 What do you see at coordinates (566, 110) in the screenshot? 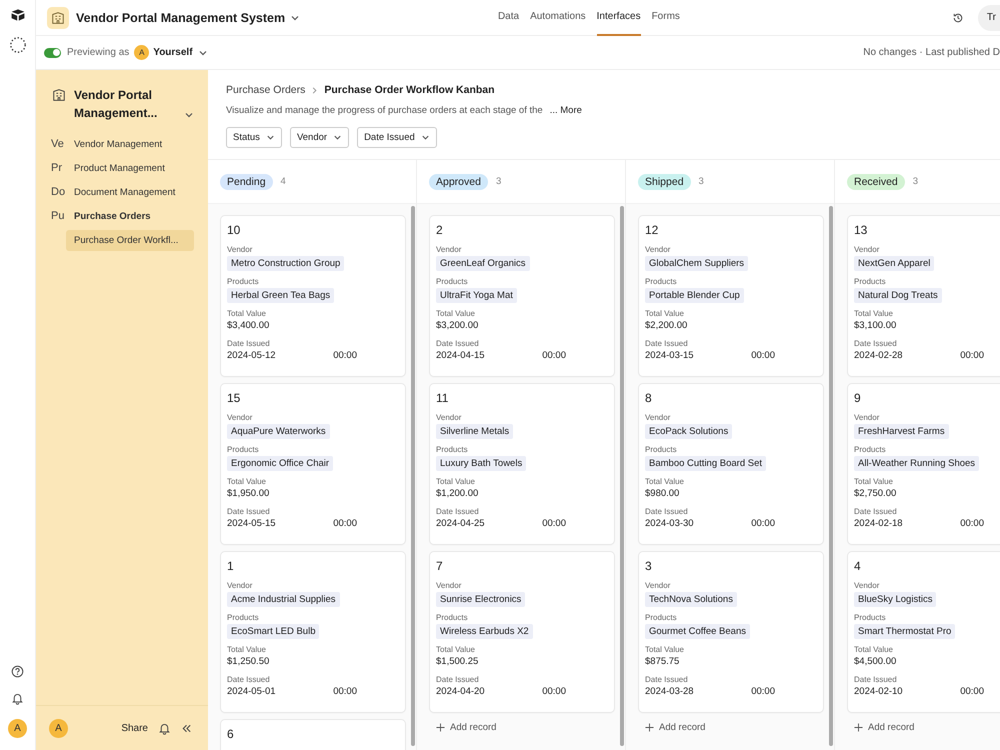
I see `more-link: ... More` at bounding box center [566, 110].